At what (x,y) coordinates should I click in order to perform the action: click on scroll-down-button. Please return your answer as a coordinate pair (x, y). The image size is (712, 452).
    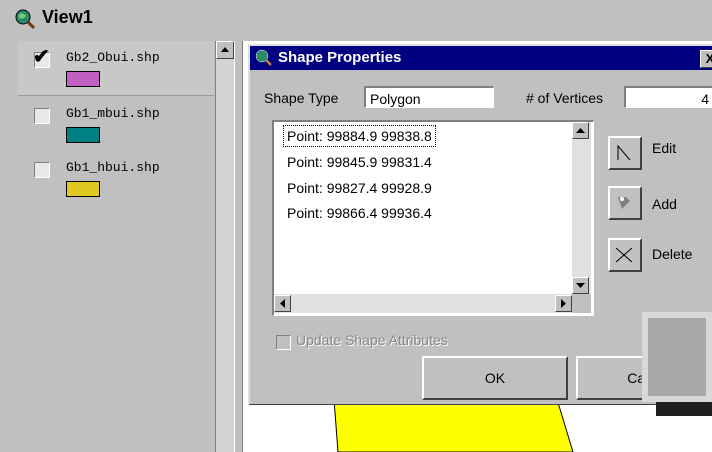
    Looking at the image, I should click on (580, 285).